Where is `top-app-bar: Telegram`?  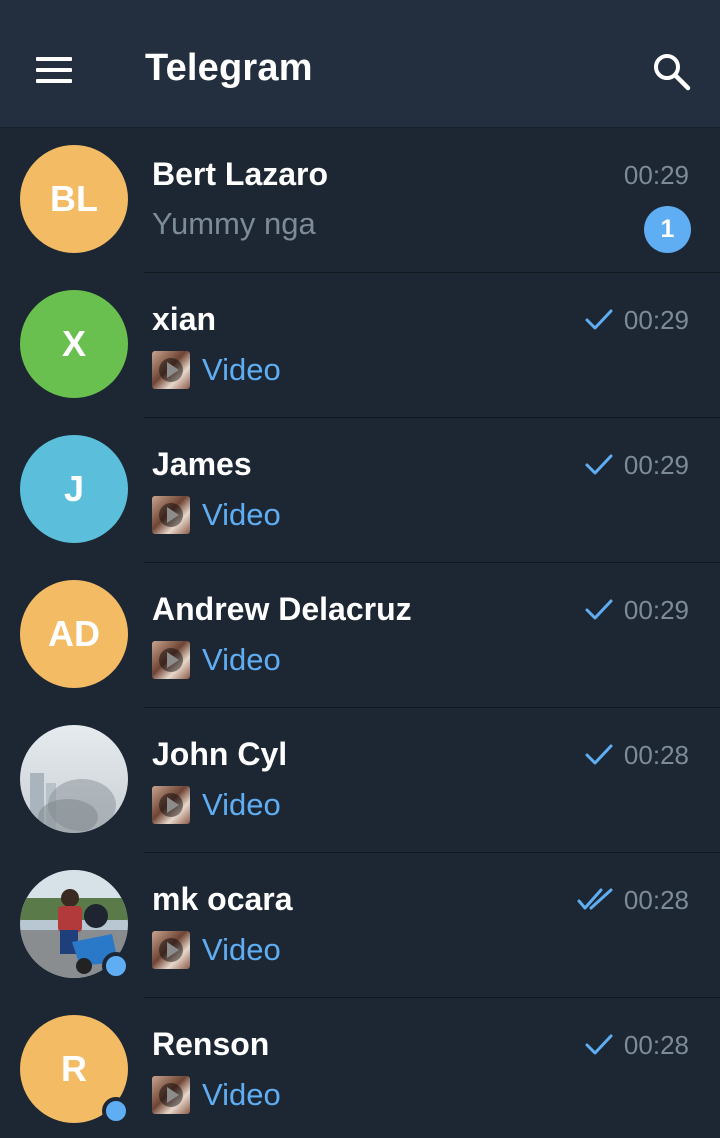
top-app-bar: Telegram is located at coordinates (360, 64).